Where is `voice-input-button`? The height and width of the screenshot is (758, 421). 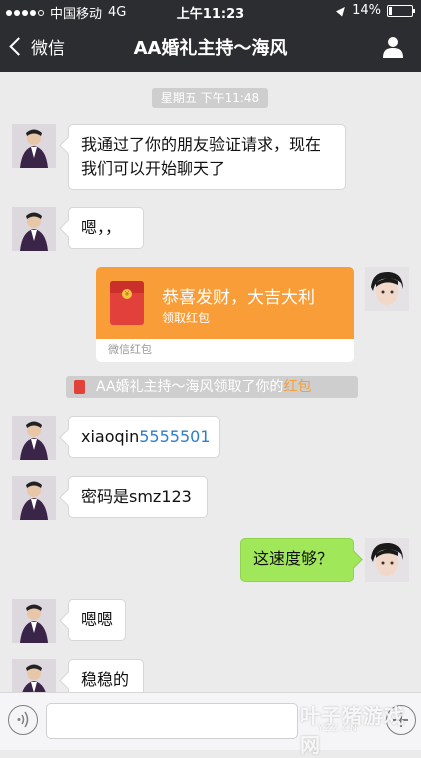
voice-input-button is located at coordinates (23, 720).